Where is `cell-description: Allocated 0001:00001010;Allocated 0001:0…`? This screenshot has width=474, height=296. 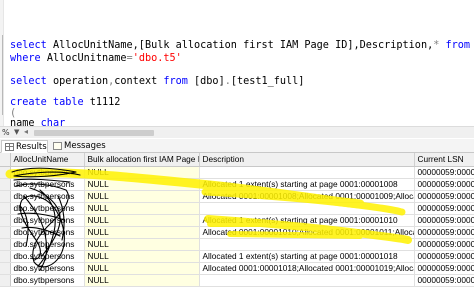 cell-description: Allocated 0001:00001010;Allocated 0001:0… is located at coordinates (307, 232).